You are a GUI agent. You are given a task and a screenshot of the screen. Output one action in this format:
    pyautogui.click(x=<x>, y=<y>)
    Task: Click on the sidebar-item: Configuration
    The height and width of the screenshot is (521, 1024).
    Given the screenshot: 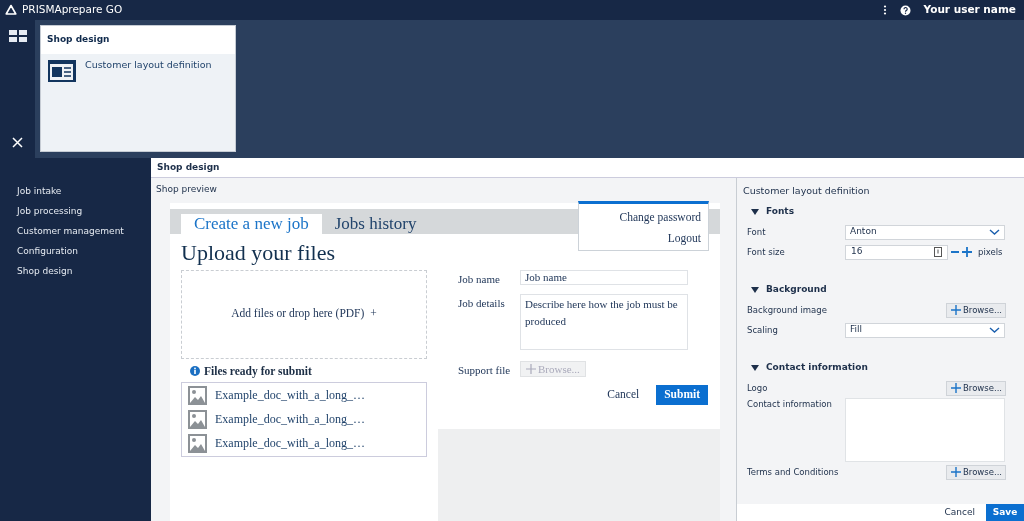 What is the action you would take?
    pyautogui.click(x=84, y=251)
    